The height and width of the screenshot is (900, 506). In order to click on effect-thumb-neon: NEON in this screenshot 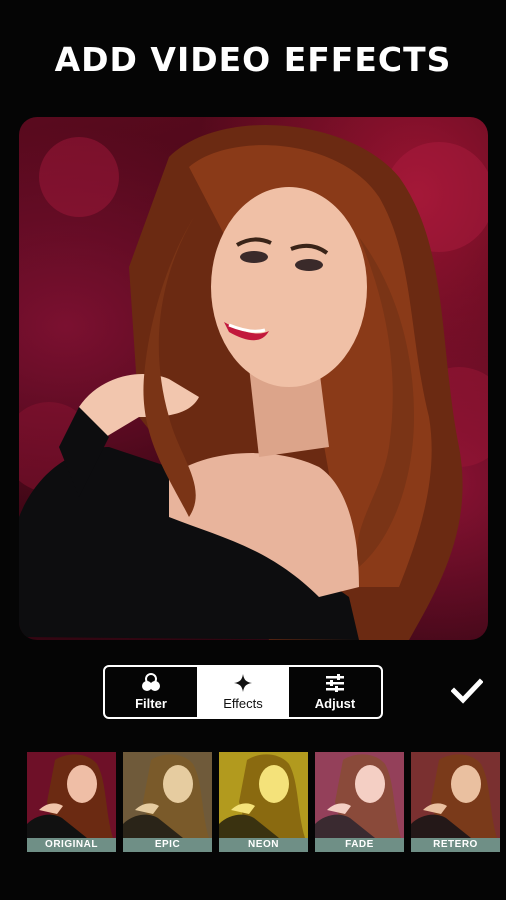, I will do `click(263, 802)`.